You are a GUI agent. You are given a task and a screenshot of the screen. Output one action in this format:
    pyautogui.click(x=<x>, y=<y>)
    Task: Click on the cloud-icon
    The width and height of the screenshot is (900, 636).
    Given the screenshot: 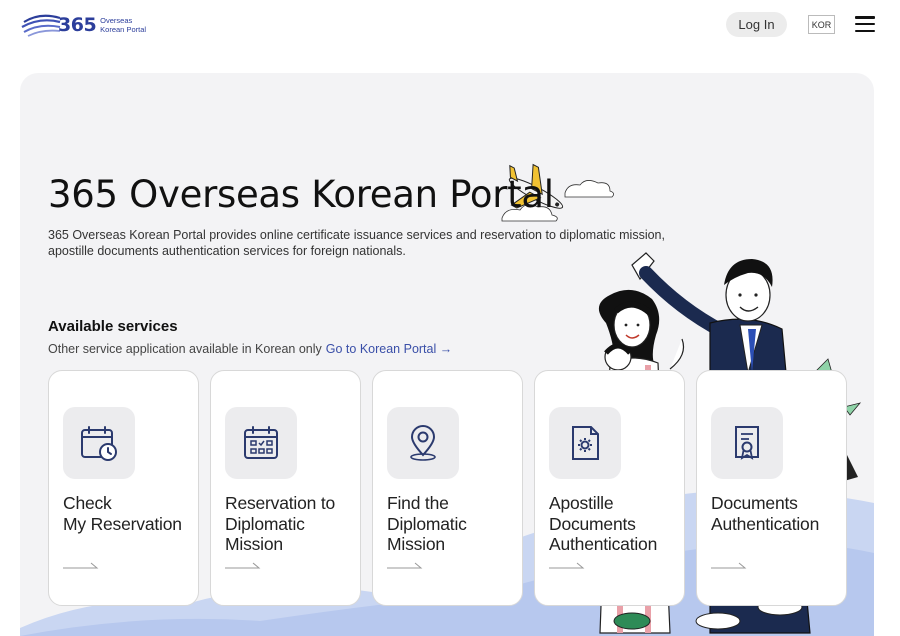 What is the action you would take?
    pyautogui.click(x=589, y=189)
    